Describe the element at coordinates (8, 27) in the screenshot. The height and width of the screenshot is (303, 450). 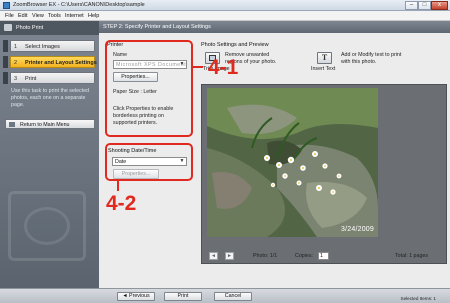
I see `printer-icon` at that location.